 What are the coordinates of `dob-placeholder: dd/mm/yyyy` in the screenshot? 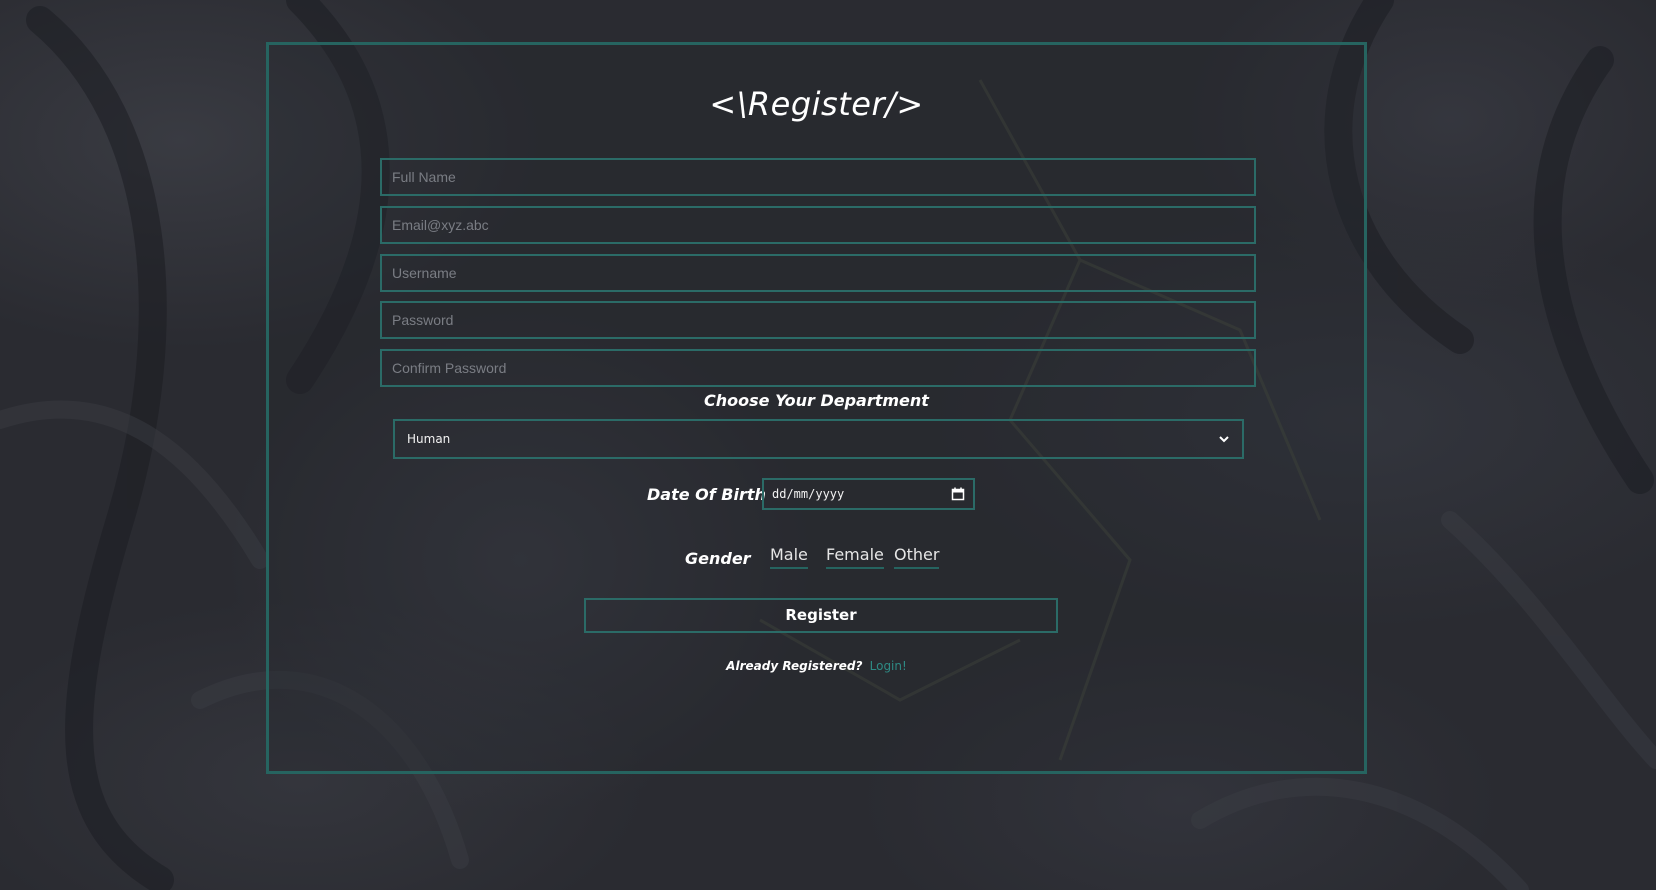 It's located at (808, 494).